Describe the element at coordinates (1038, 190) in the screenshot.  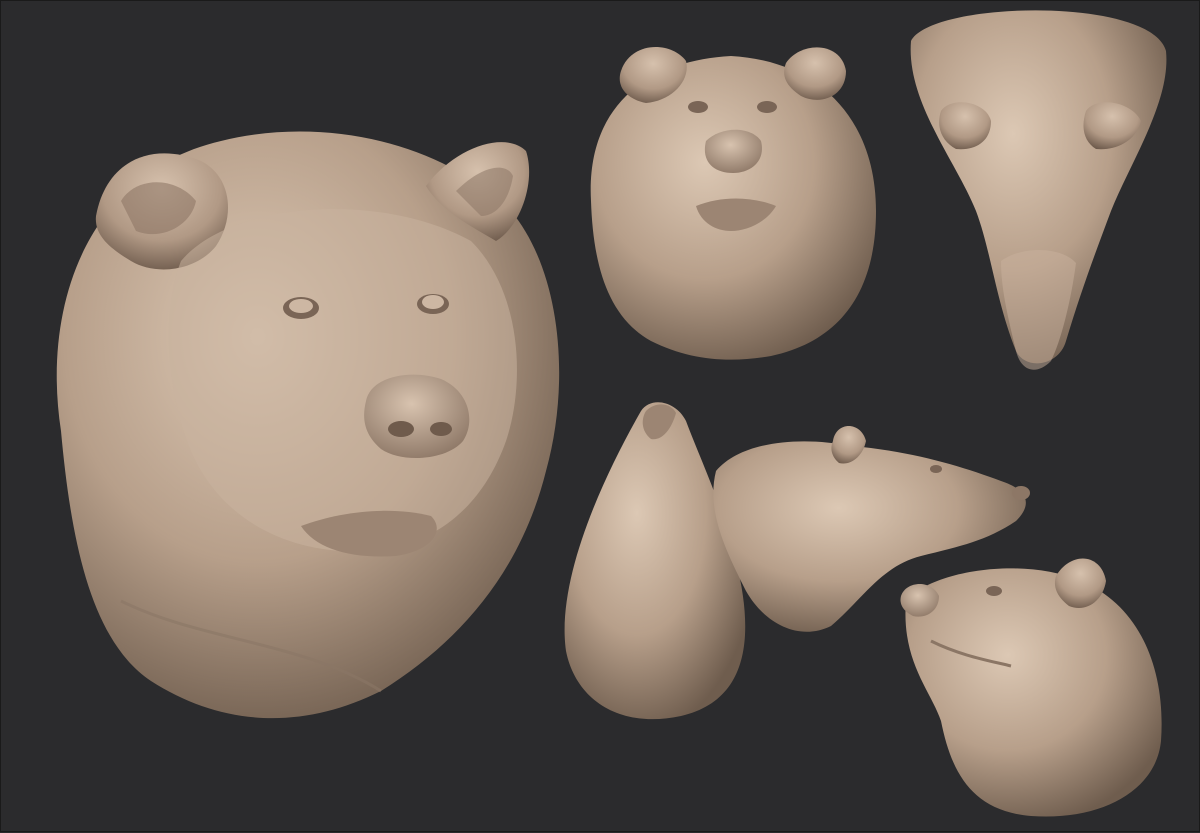
I see `bear-head-top` at that location.